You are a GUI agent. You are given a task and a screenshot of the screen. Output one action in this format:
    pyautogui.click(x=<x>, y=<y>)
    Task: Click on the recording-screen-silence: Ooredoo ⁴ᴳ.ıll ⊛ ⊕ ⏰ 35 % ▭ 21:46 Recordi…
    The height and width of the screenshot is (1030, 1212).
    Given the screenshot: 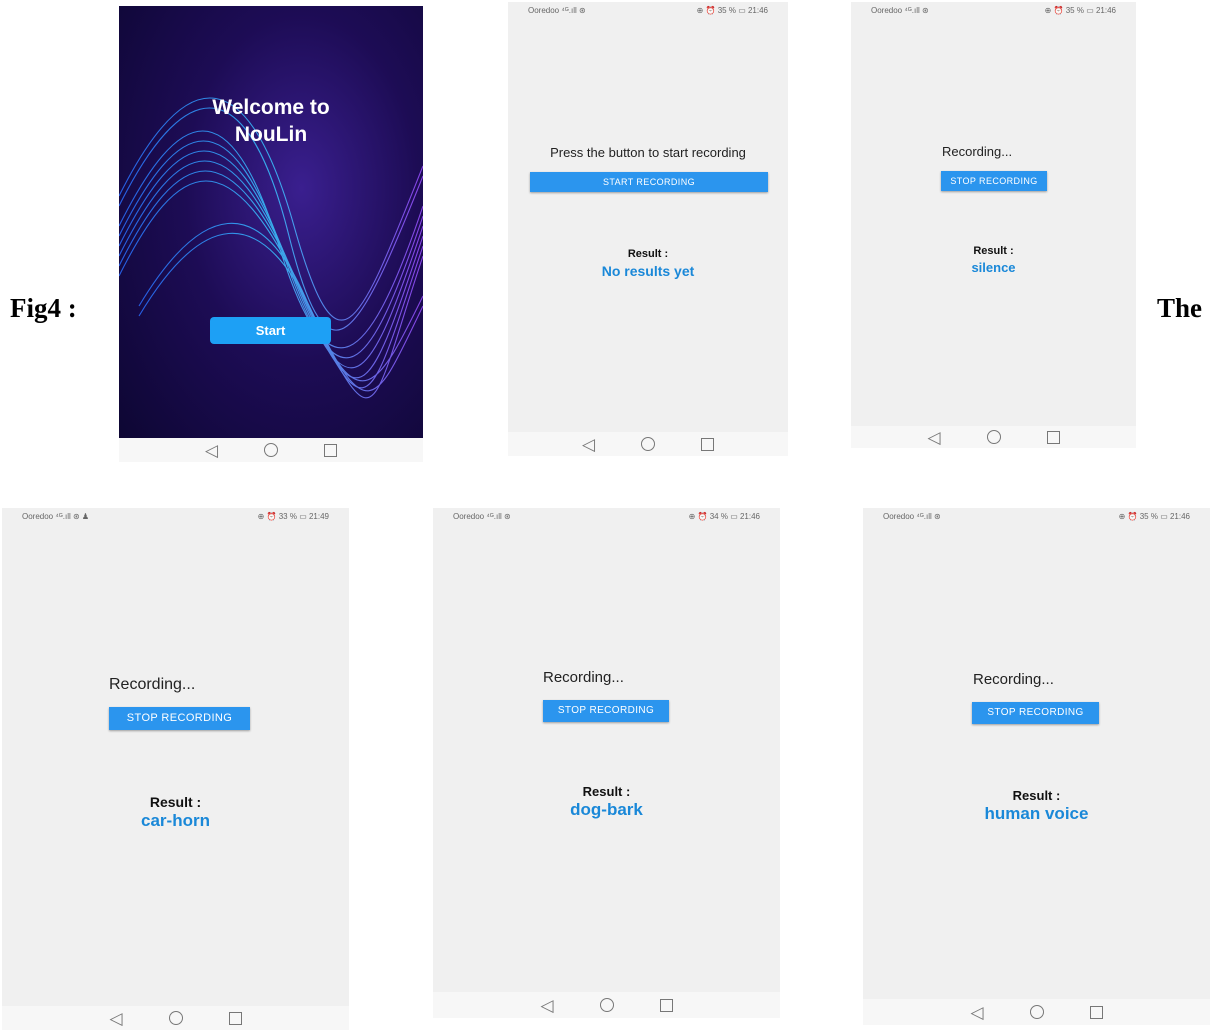 What is the action you would take?
    pyautogui.click(x=993, y=225)
    